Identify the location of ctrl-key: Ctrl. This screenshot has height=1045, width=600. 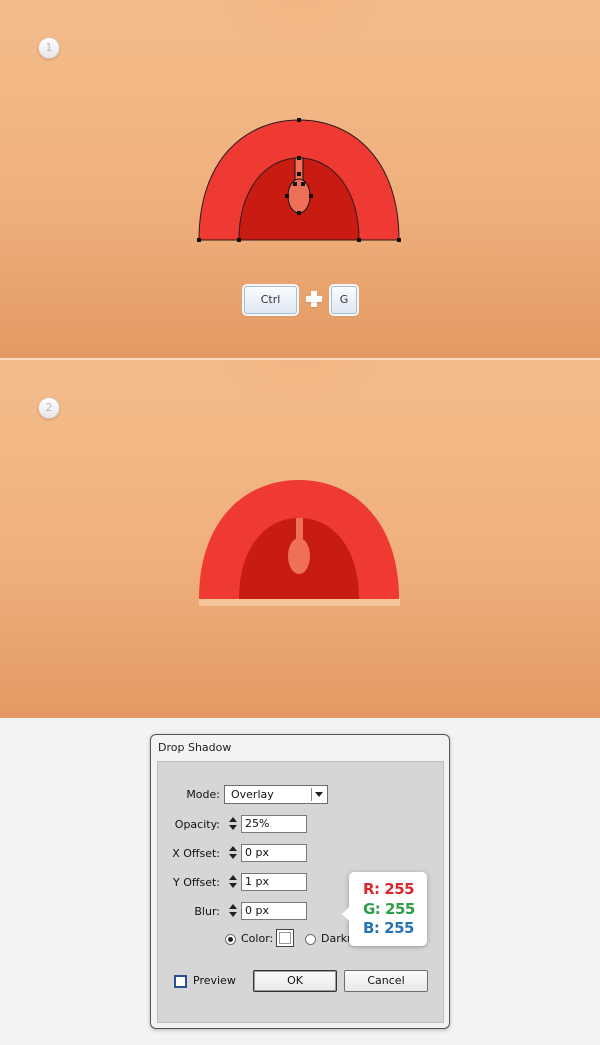
(270, 300).